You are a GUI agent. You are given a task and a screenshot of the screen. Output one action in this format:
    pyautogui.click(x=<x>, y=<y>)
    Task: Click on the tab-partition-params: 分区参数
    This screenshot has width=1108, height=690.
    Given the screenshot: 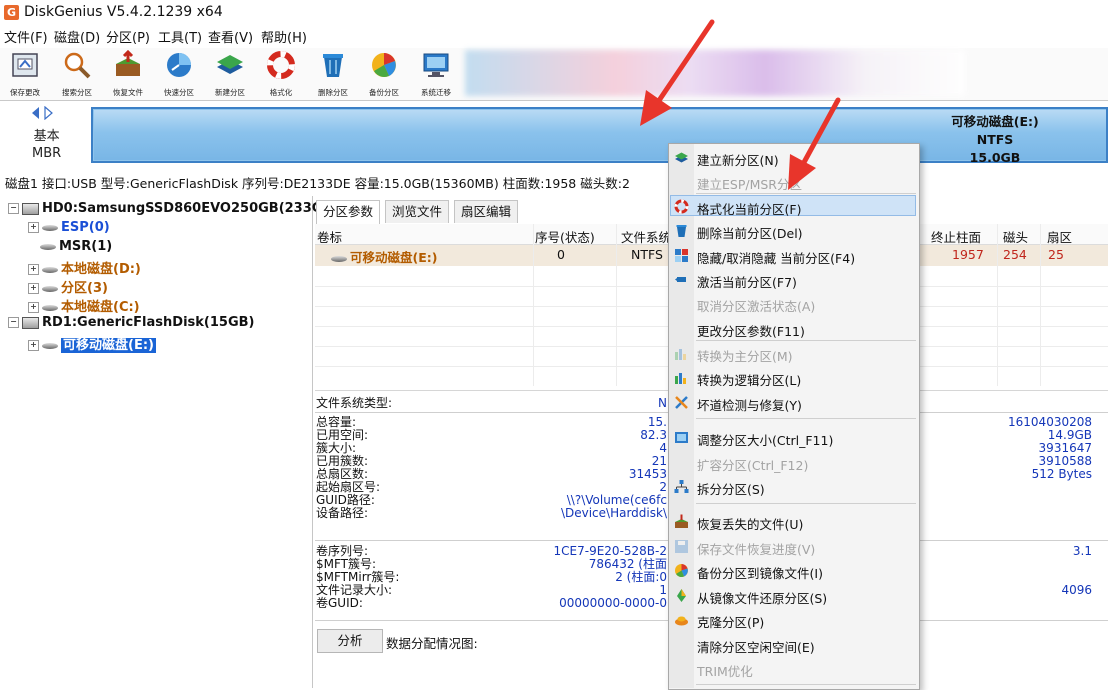 What is the action you would take?
    pyautogui.click(x=348, y=212)
    